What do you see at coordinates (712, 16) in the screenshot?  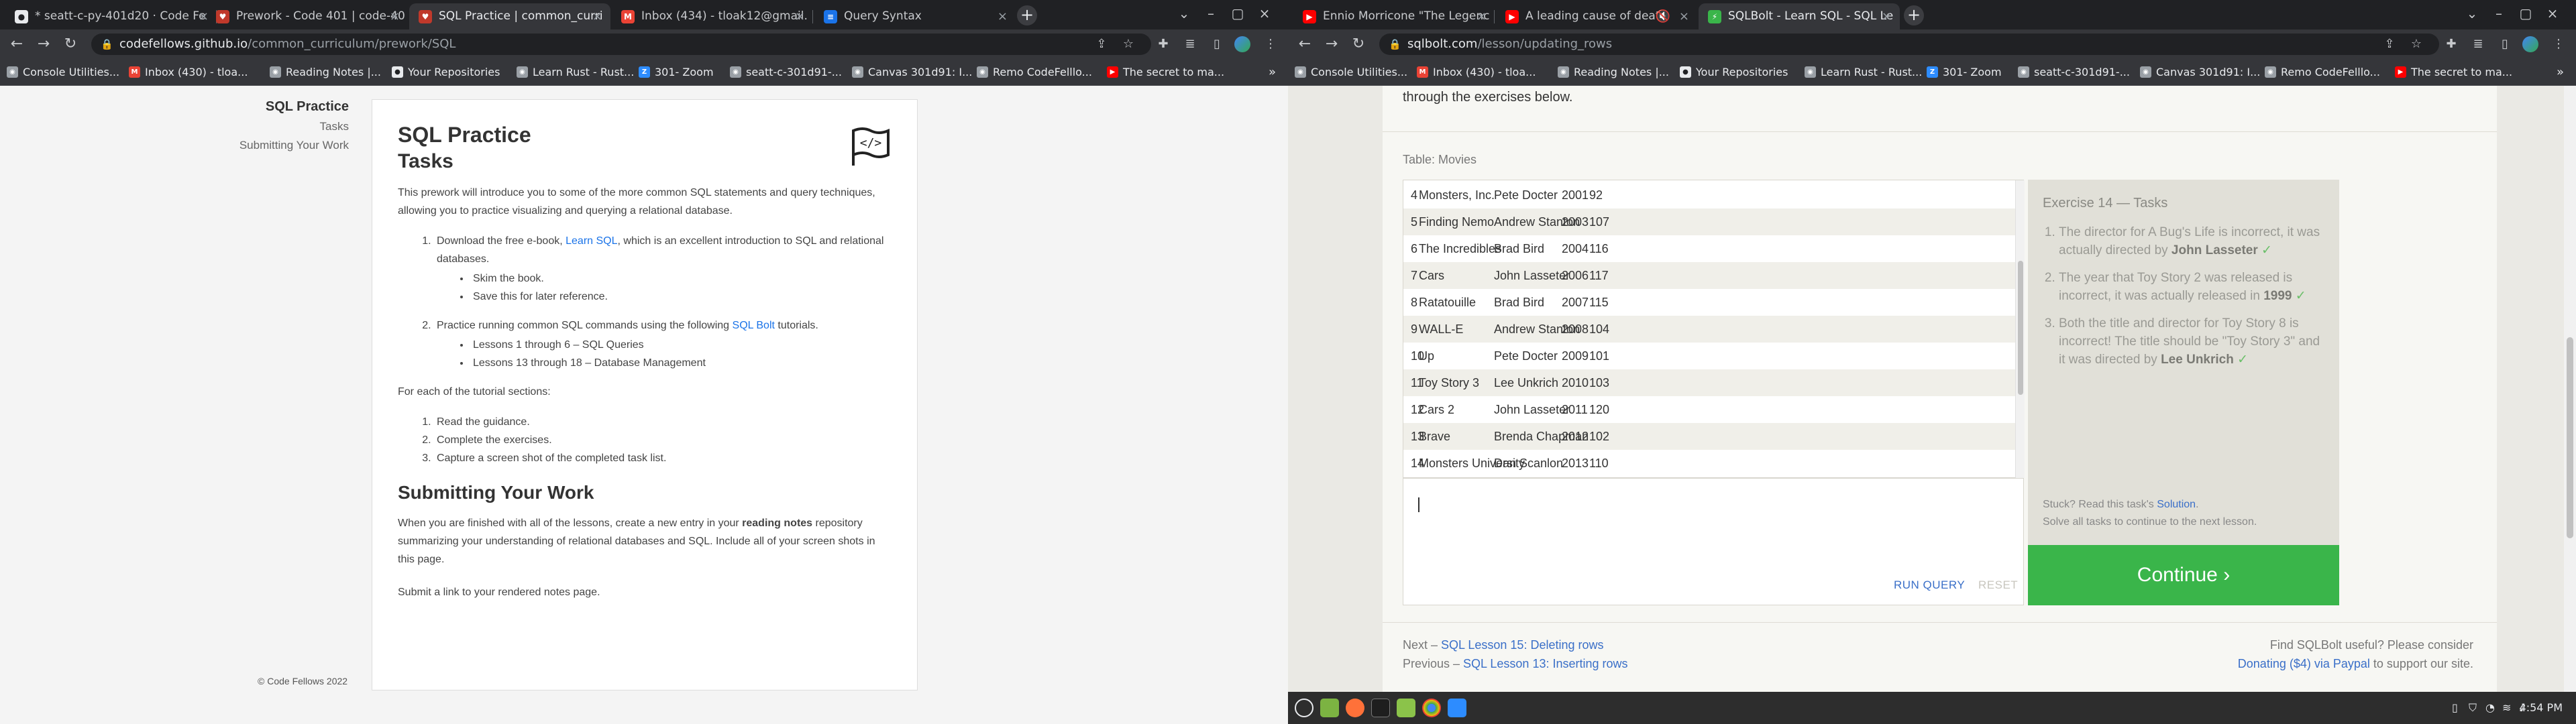 I see `tab-inbox: M Inbox (434) - tloak12@gmail. ×` at bounding box center [712, 16].